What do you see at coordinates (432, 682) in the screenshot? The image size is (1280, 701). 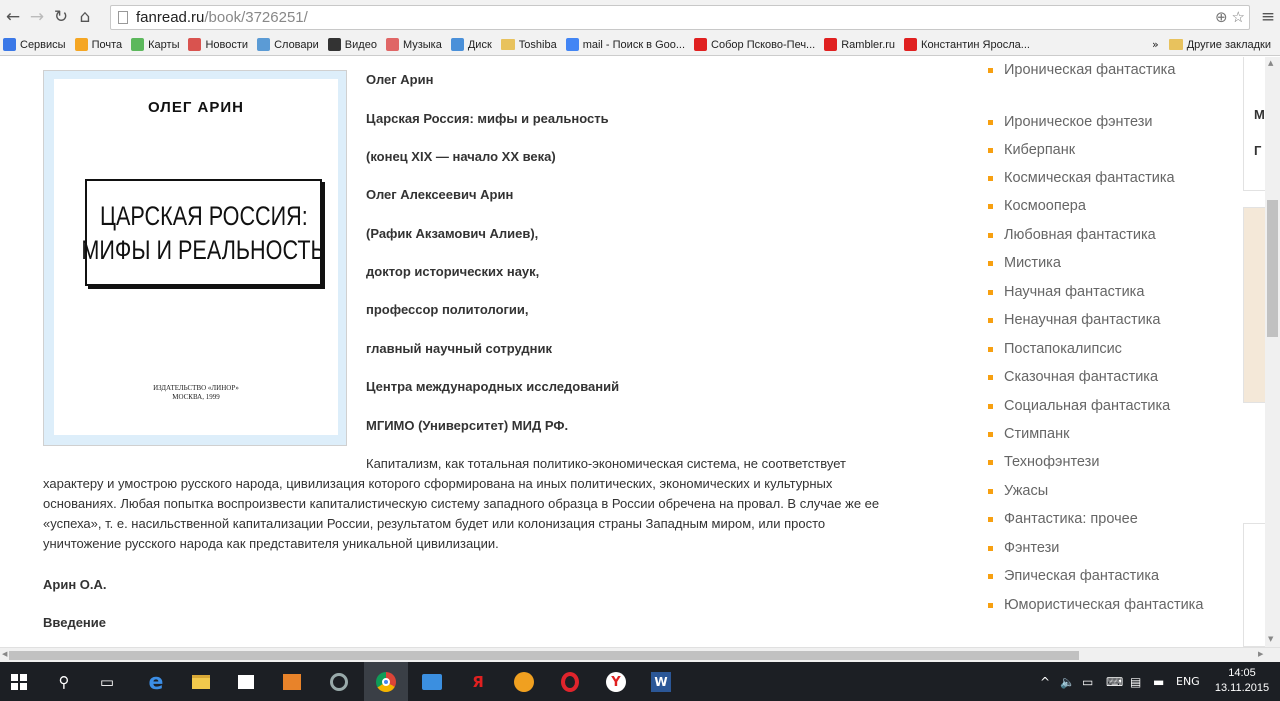 I see `mail-app-icon` at bounding box center [432, 682].